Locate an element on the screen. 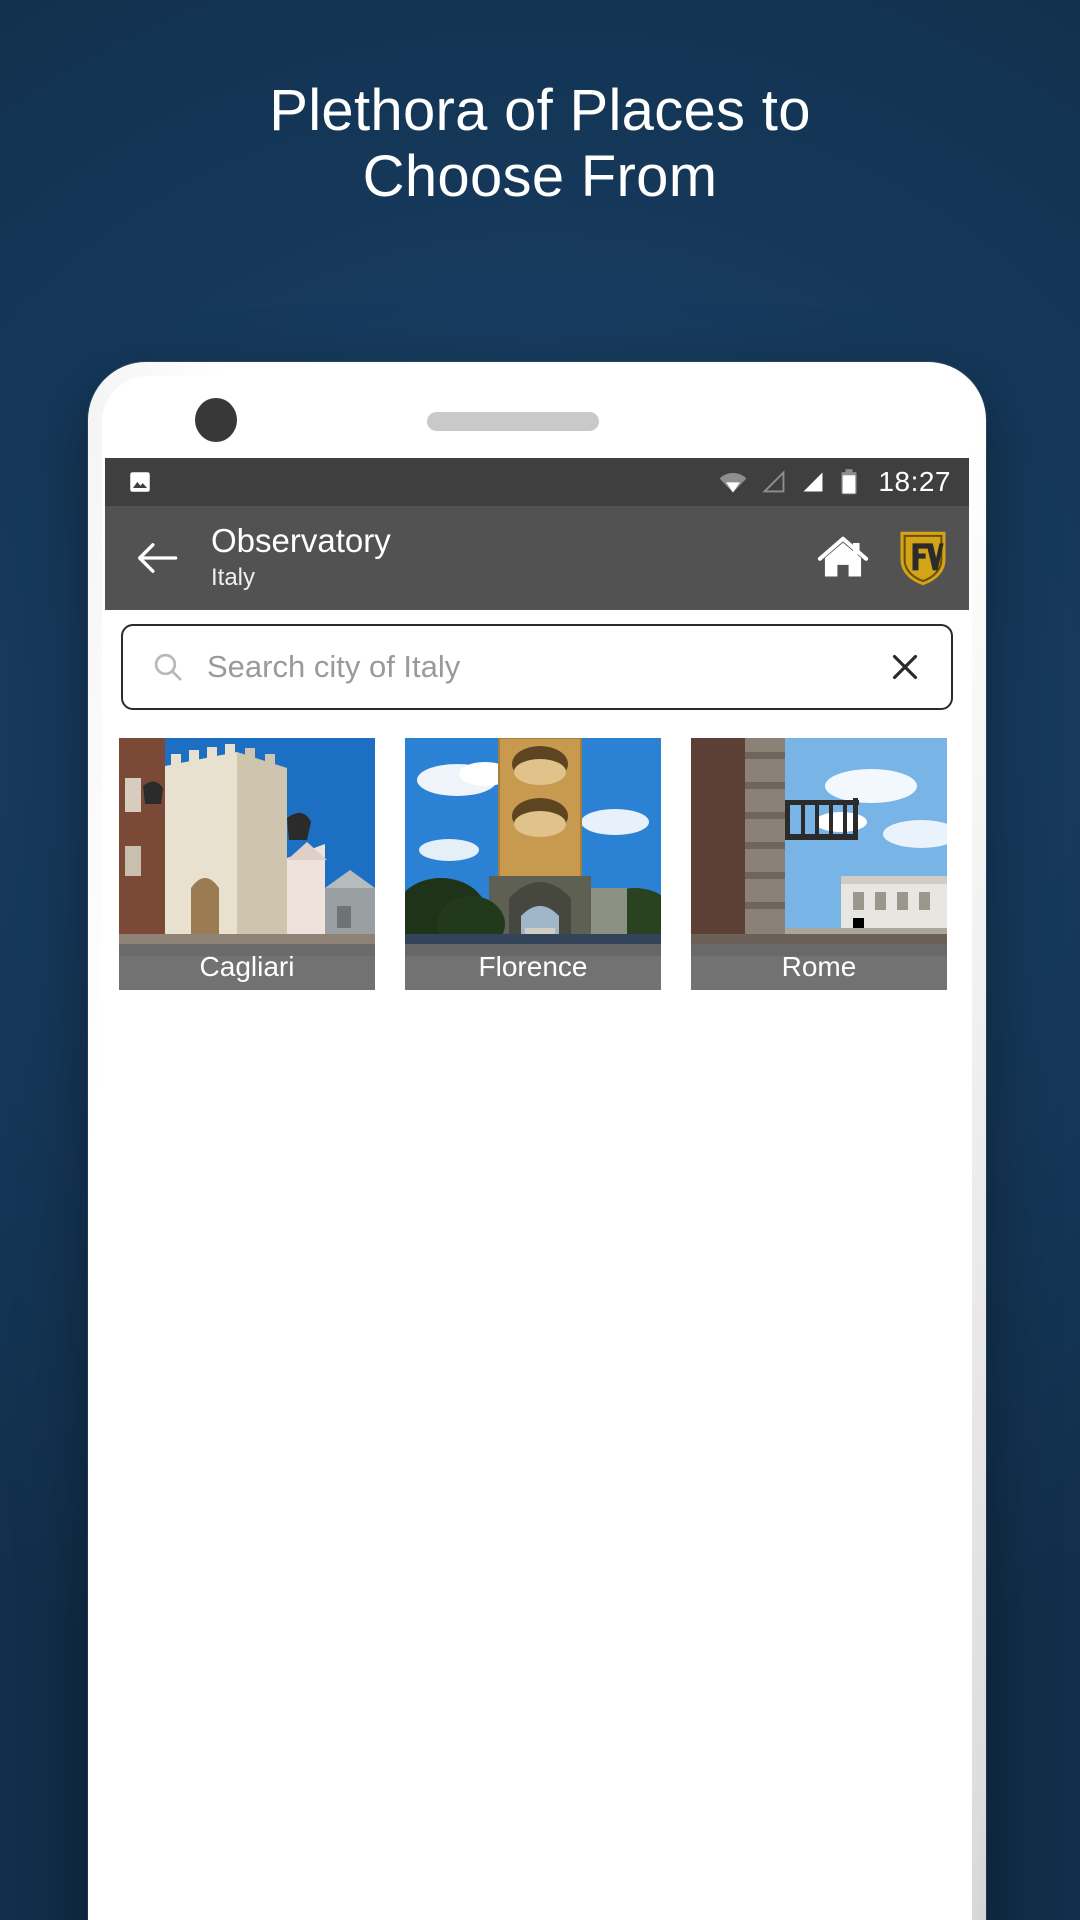 Image resolution: width=1080 pixels, height=1920 pixels. home-button is located at coordinates (843, 558).